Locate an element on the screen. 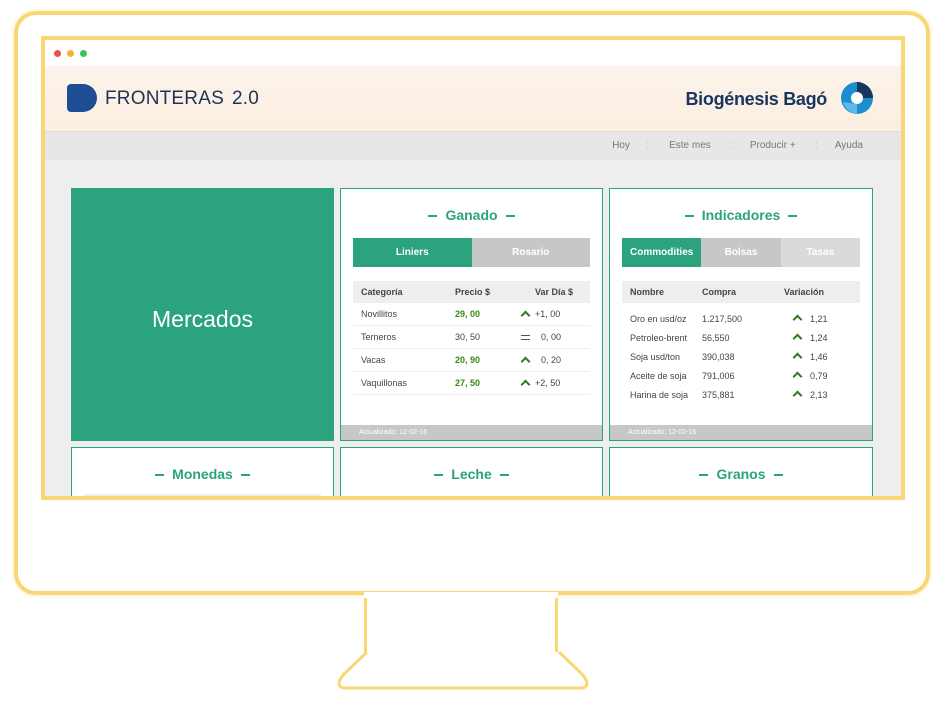 The height and width of the screenshot is (701, 949). row-price: 27, 50 is located at coordinates (468, 383).